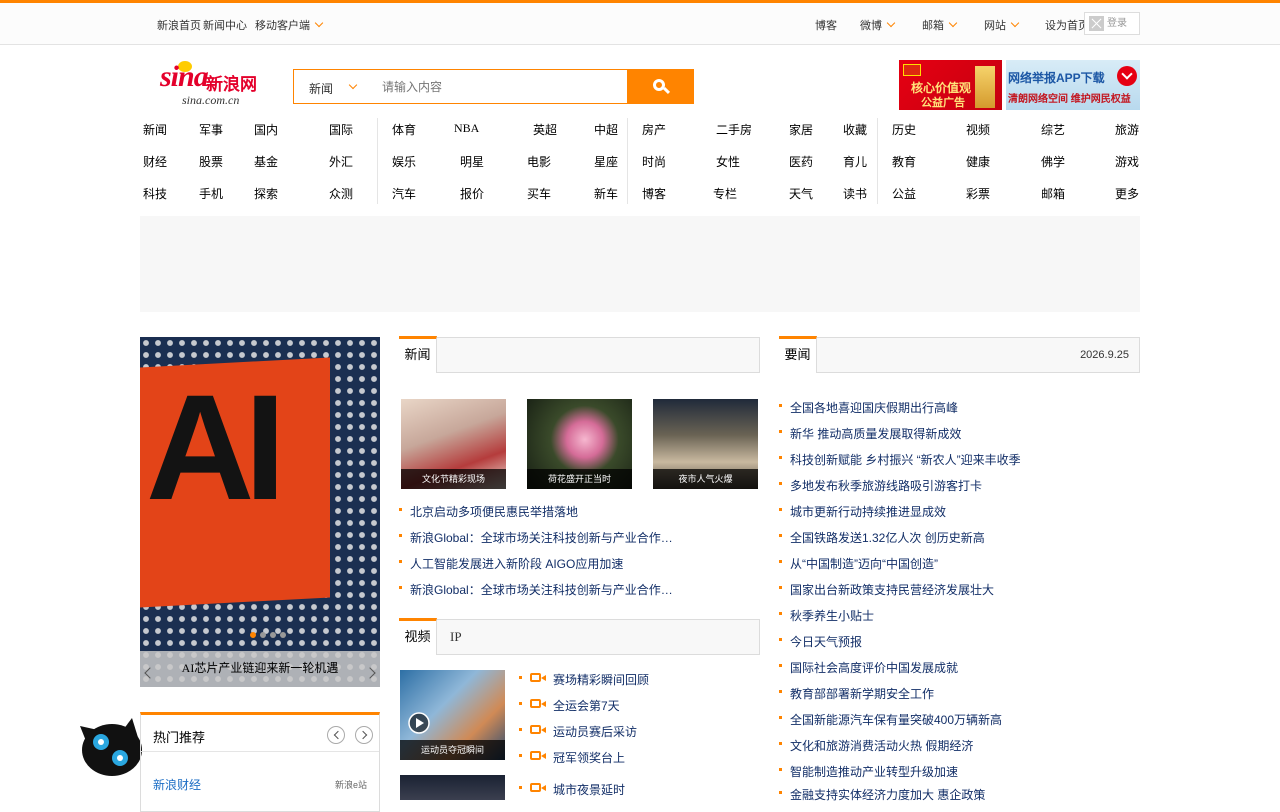 The width and height of the screenshot is (1280, 812). Describe the element at coordinates (801, 161) in the screenshot. I see `nav-item: 医药` at that location.